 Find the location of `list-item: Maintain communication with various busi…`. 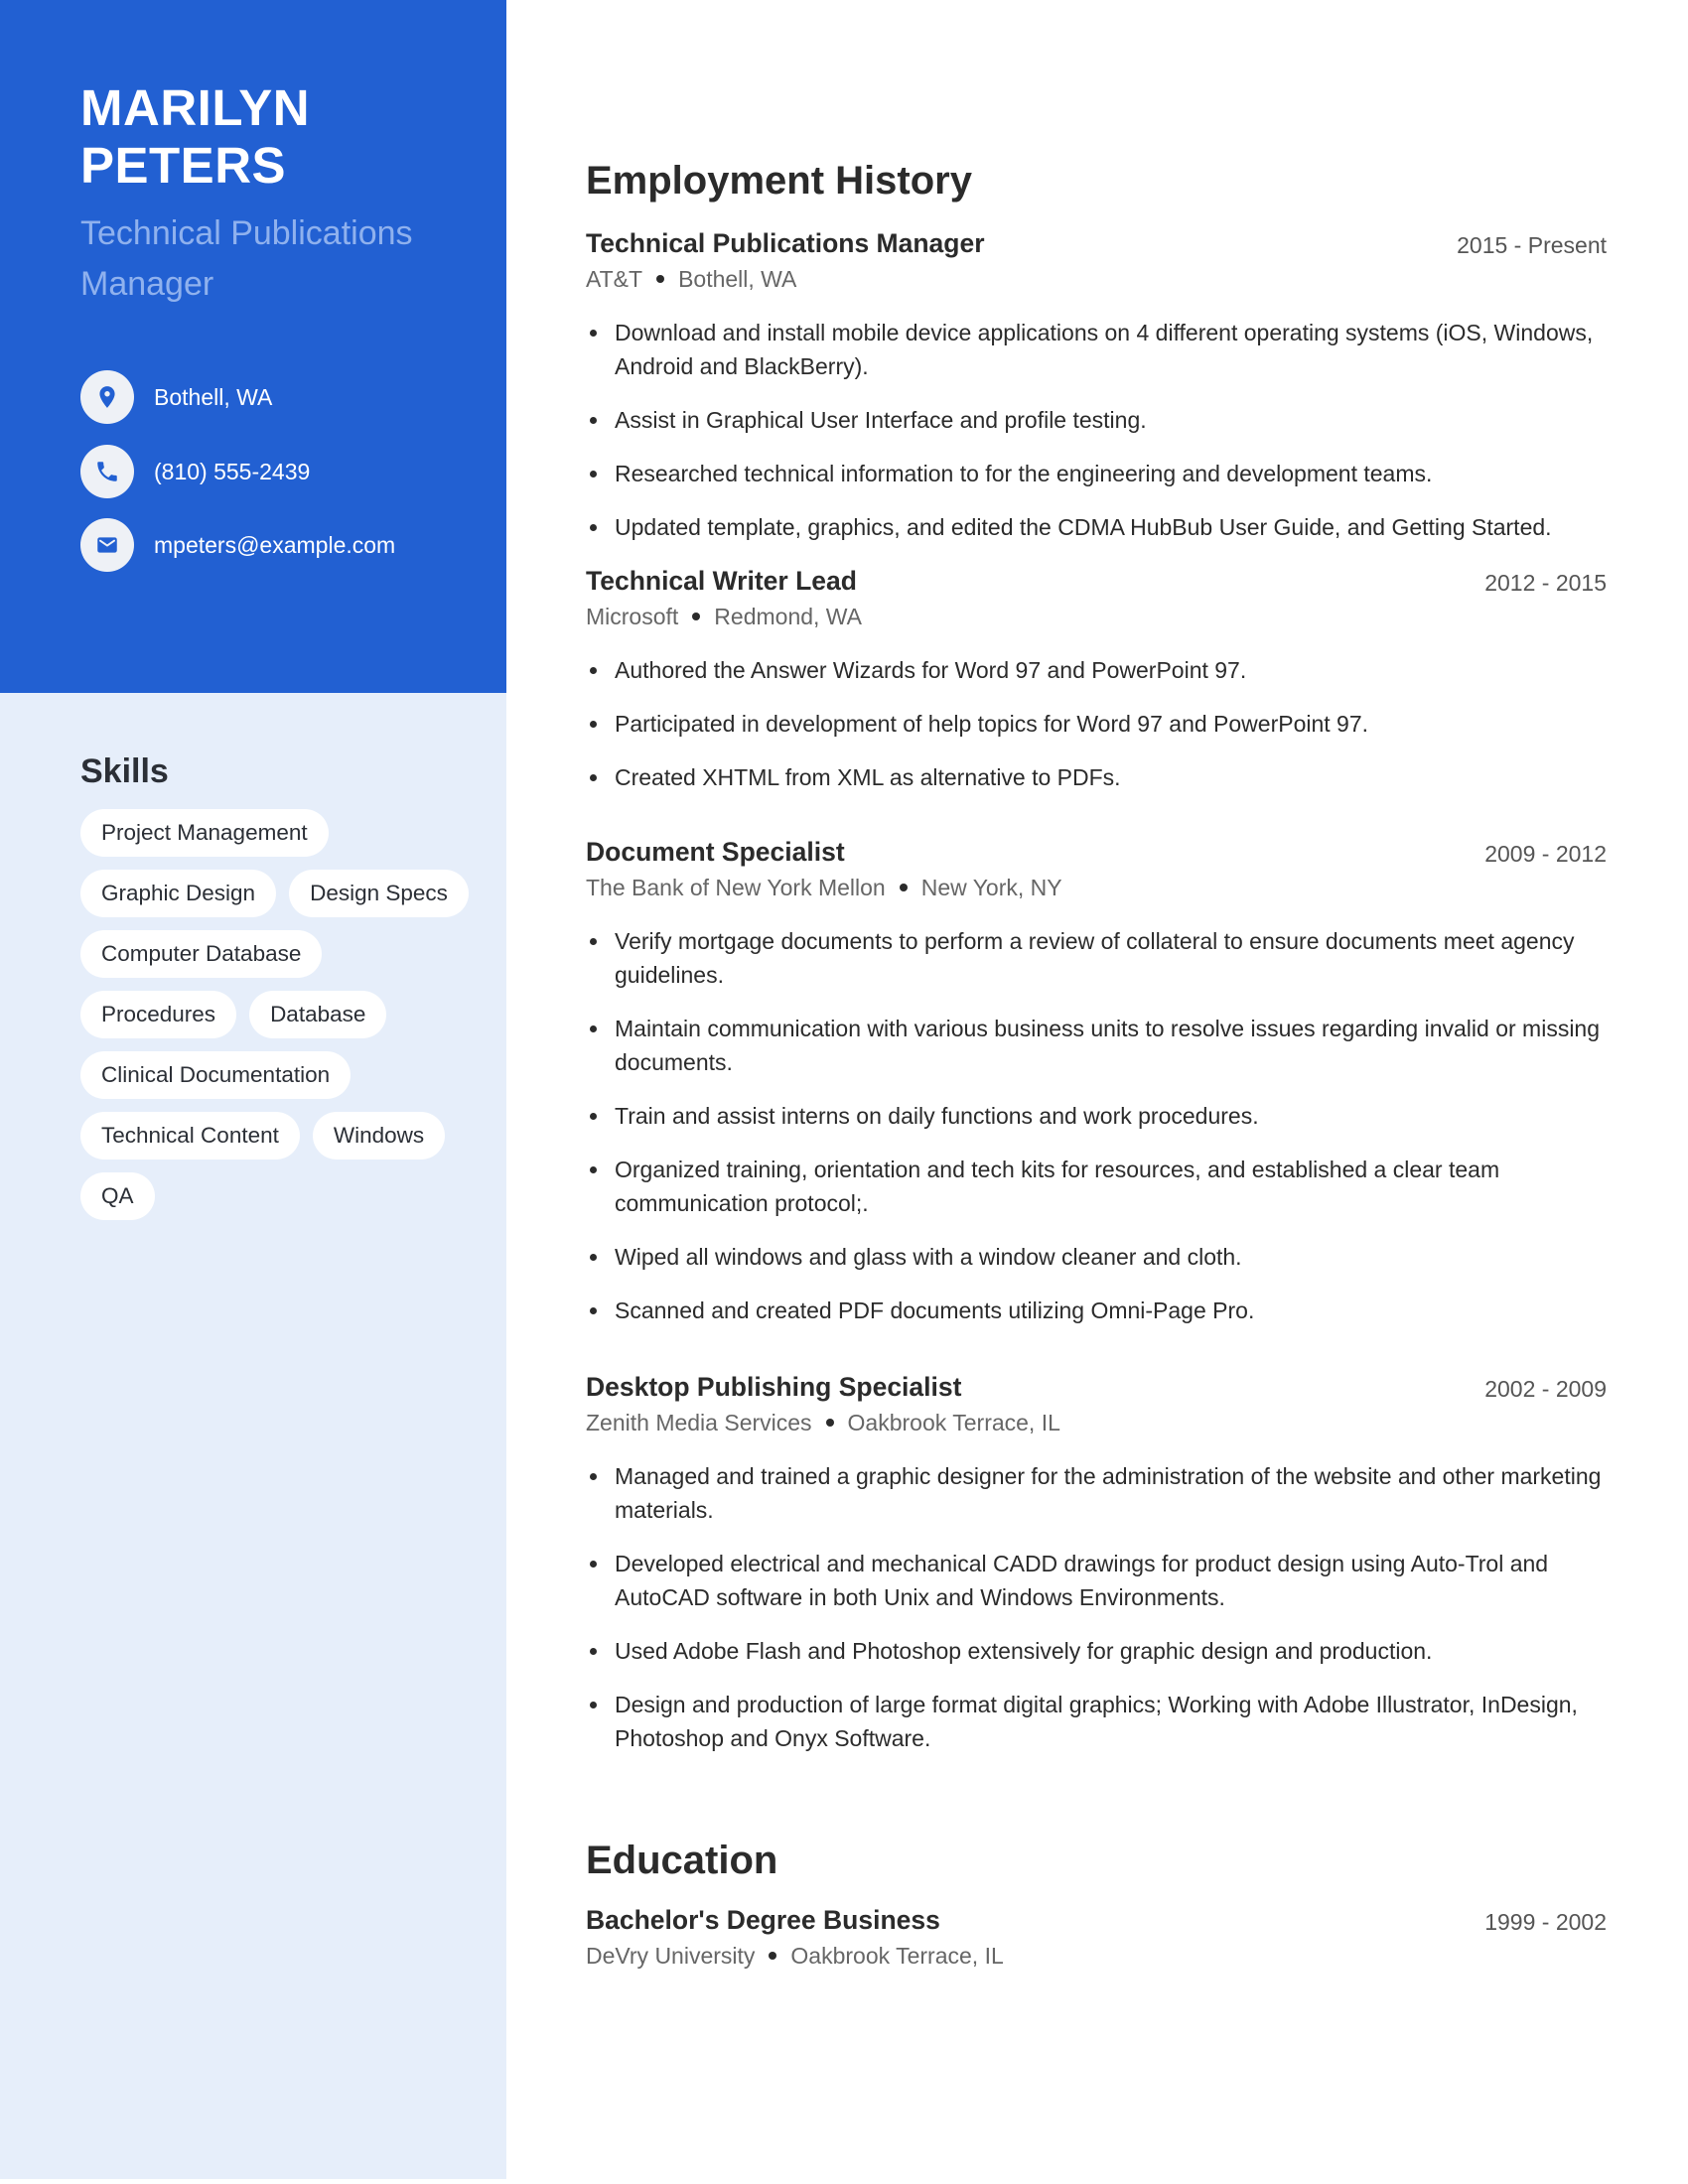

list-item: Maintain communication with various busi… is located at coordinates (1096, 1045).